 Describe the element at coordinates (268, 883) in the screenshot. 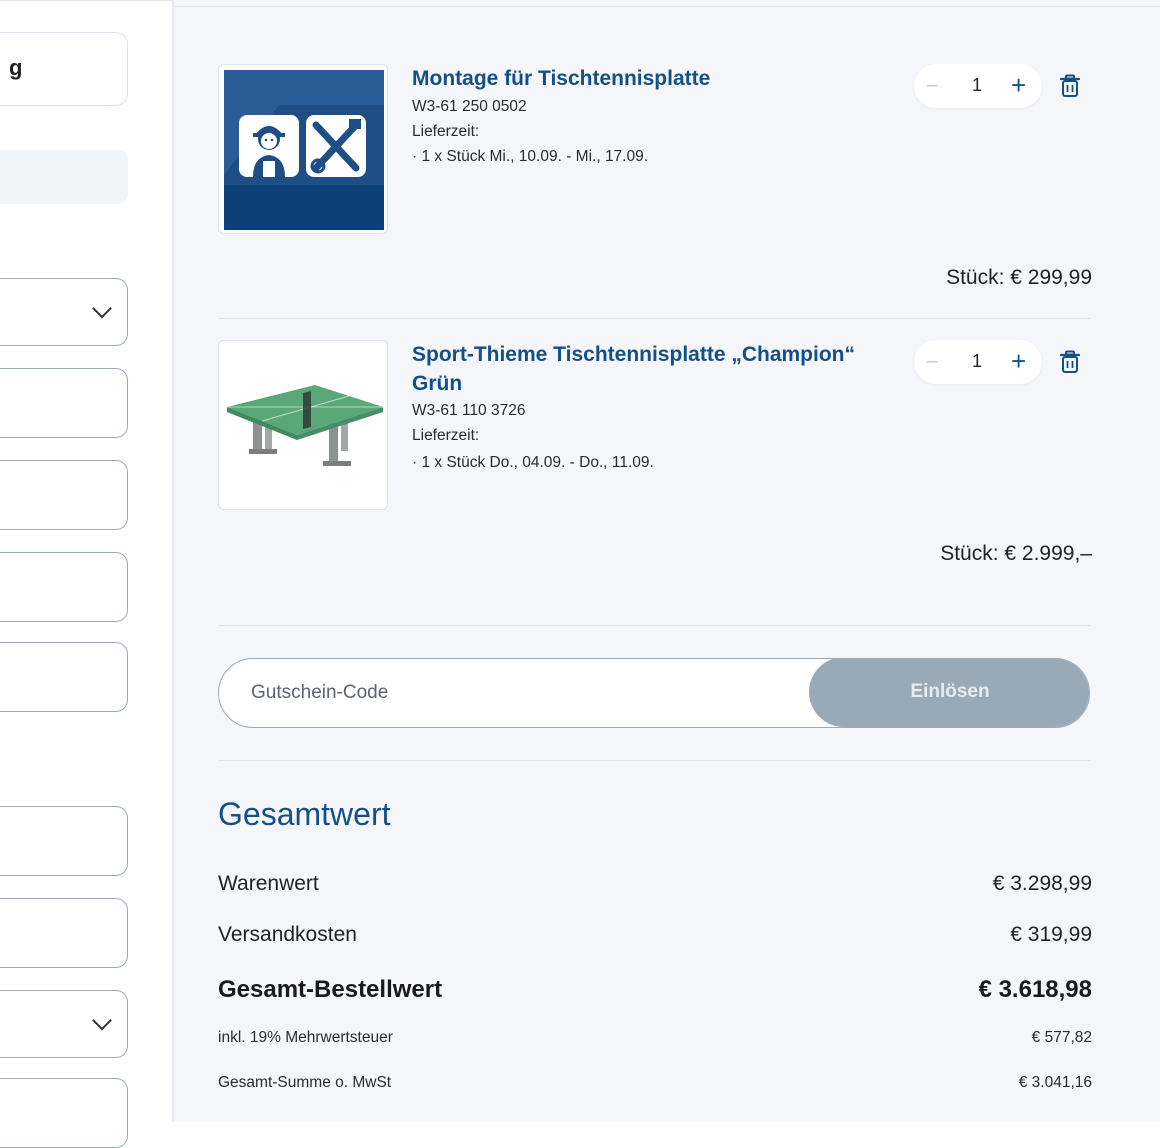

I see `subtotal-label: Warenwert` at that location.